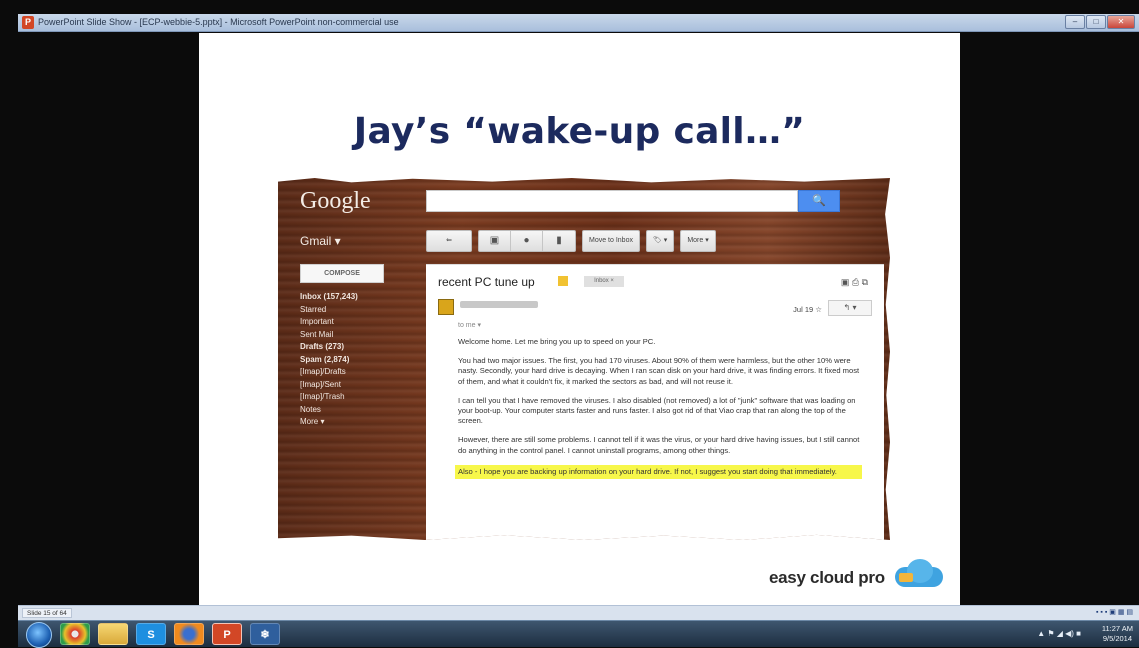 The image size is (1139, 648). I want to click on archive-icon: ▣, so click(495, 241).